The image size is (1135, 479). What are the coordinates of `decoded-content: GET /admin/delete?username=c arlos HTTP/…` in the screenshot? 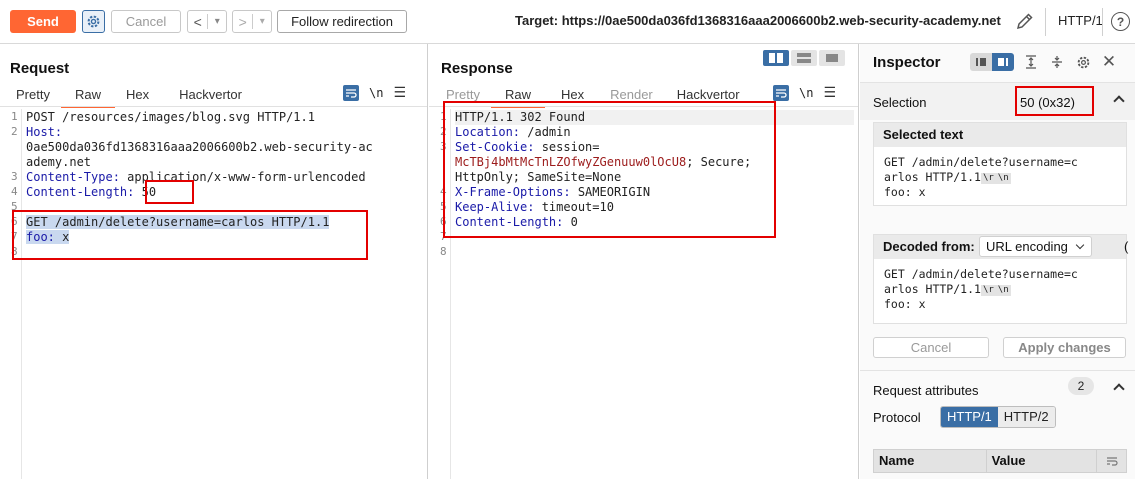 It's located at (1000, 289).